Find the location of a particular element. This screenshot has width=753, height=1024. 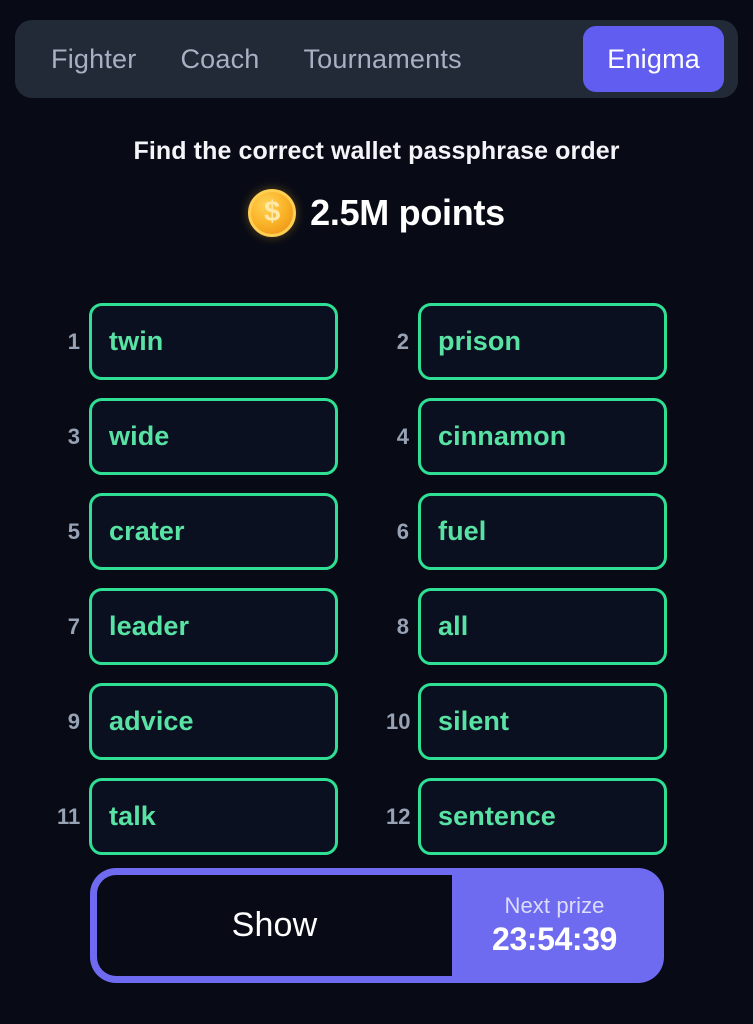

show-button-label: Show is located at coordinates (274, 925).